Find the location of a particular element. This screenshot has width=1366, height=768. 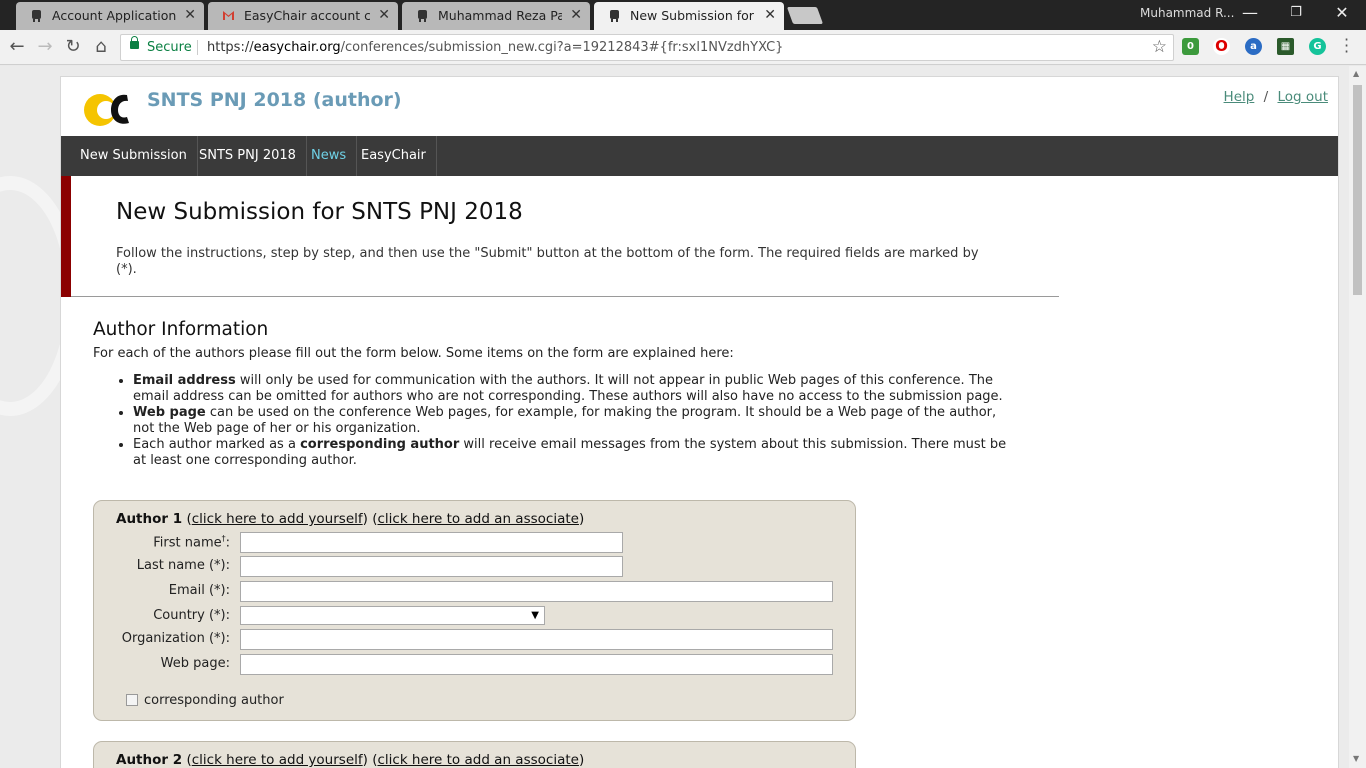

tab-muhammad-reza: Muhammad Reza Pahlevi ✕ is located at coordinates (496, 16).